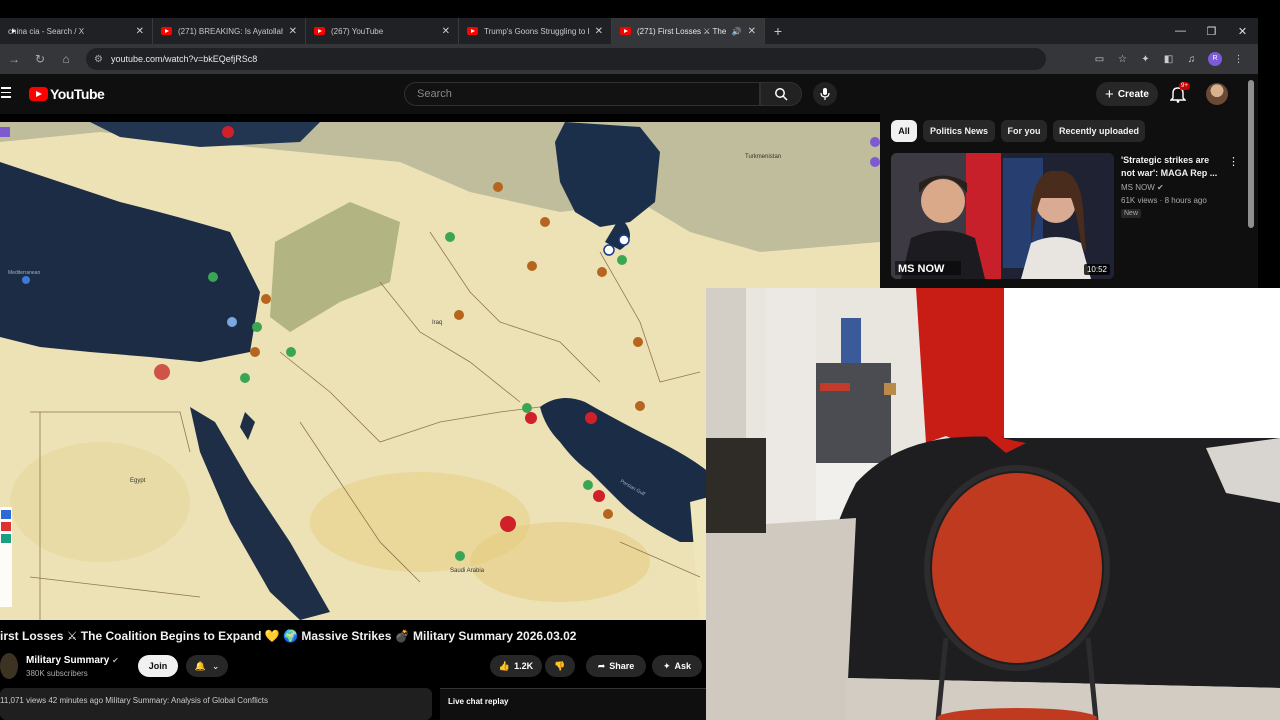  I want to click on browser-tab: (271) BREAKING: Is Ayatollah D ✕, so click(229, 31).